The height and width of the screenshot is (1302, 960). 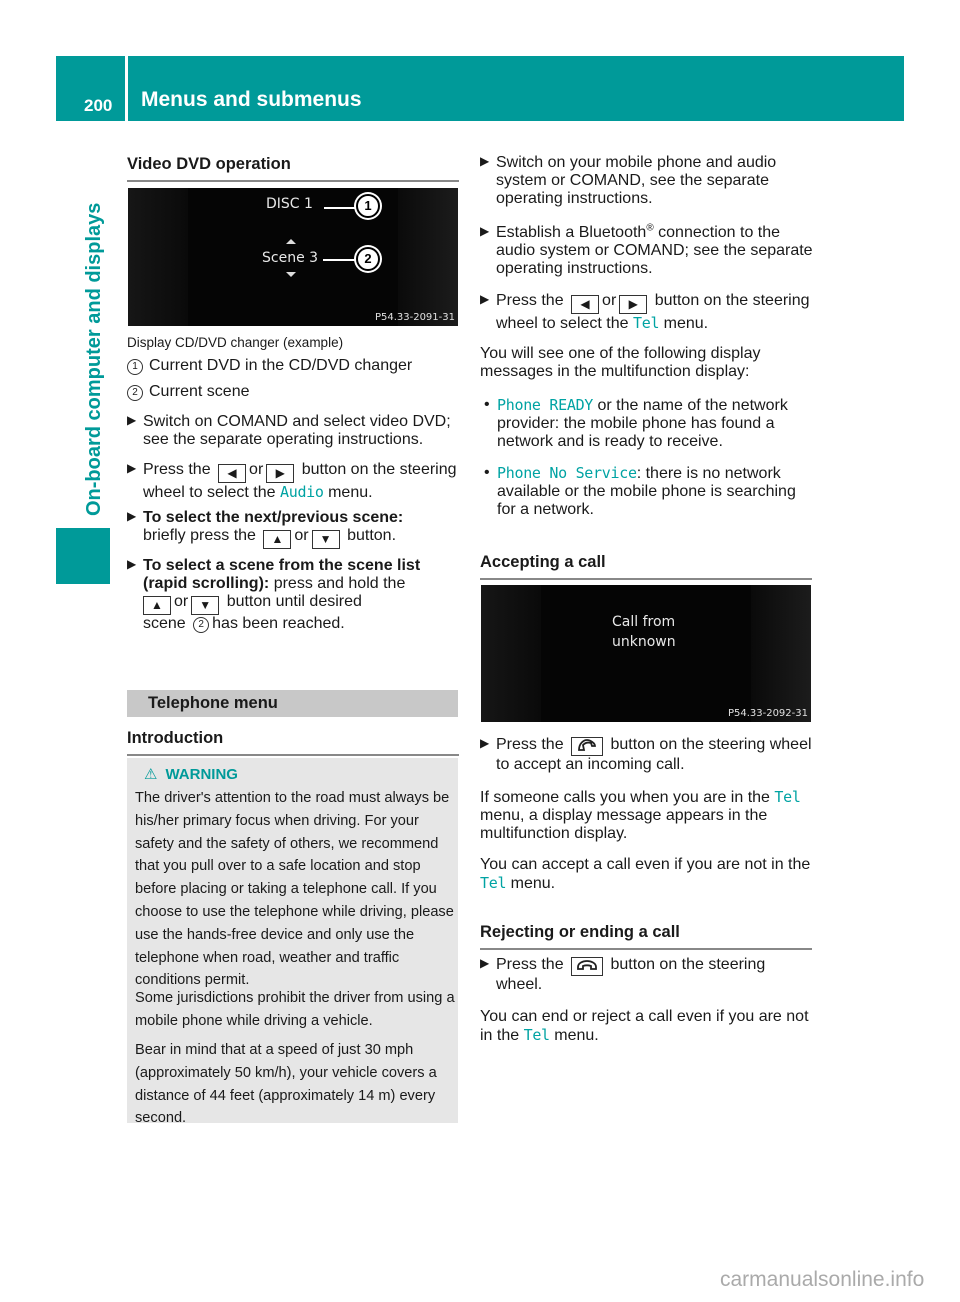 I want to click on heading-video-dvd: Video DVD operation, so click(x=293, y=168).